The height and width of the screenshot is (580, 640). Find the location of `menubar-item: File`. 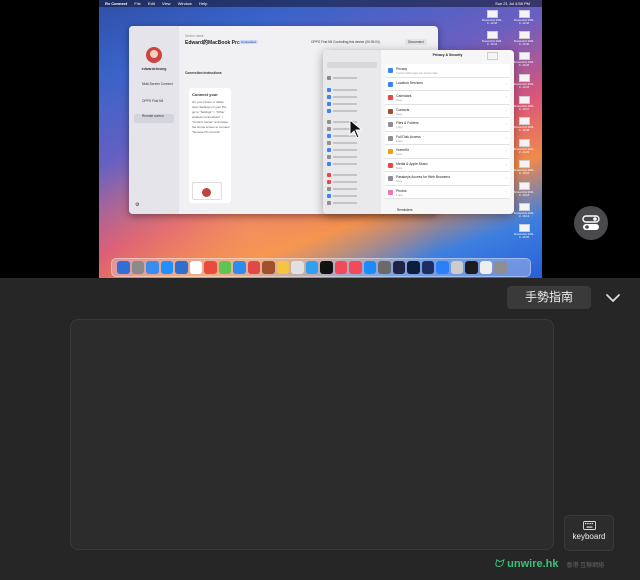

menubar-item: File is located at coordinates (137, 3).